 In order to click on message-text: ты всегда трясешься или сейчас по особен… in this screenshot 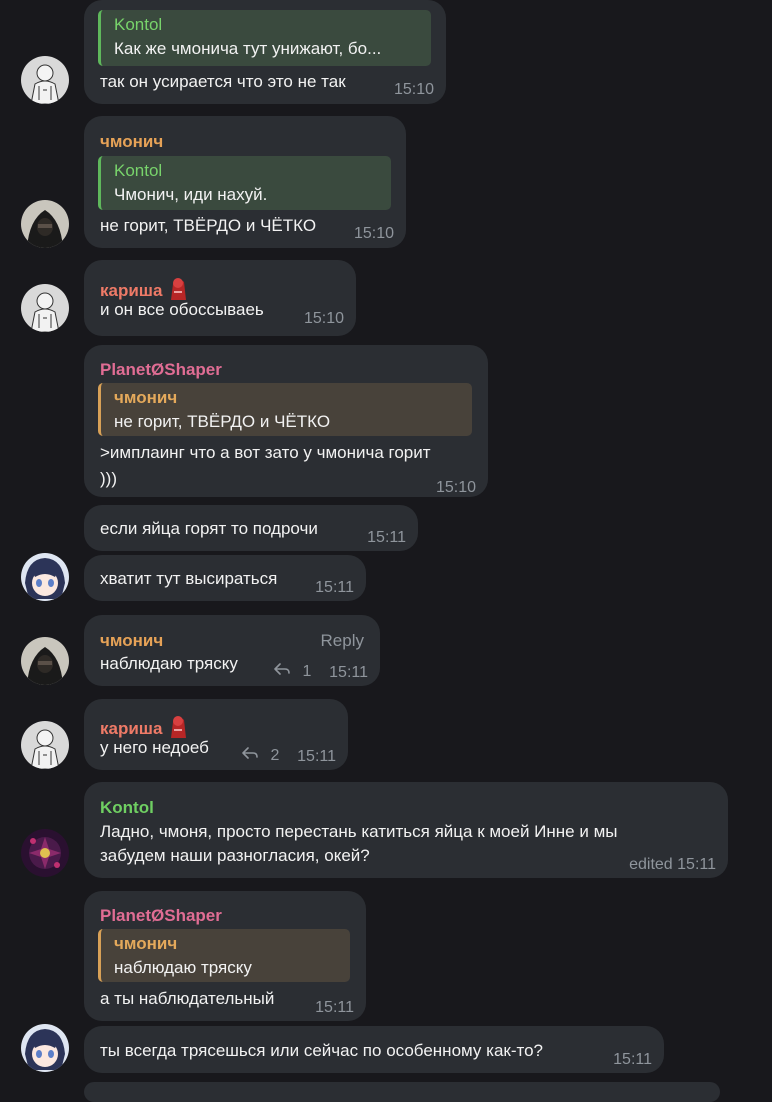, I will do `click(321, 1050)`.